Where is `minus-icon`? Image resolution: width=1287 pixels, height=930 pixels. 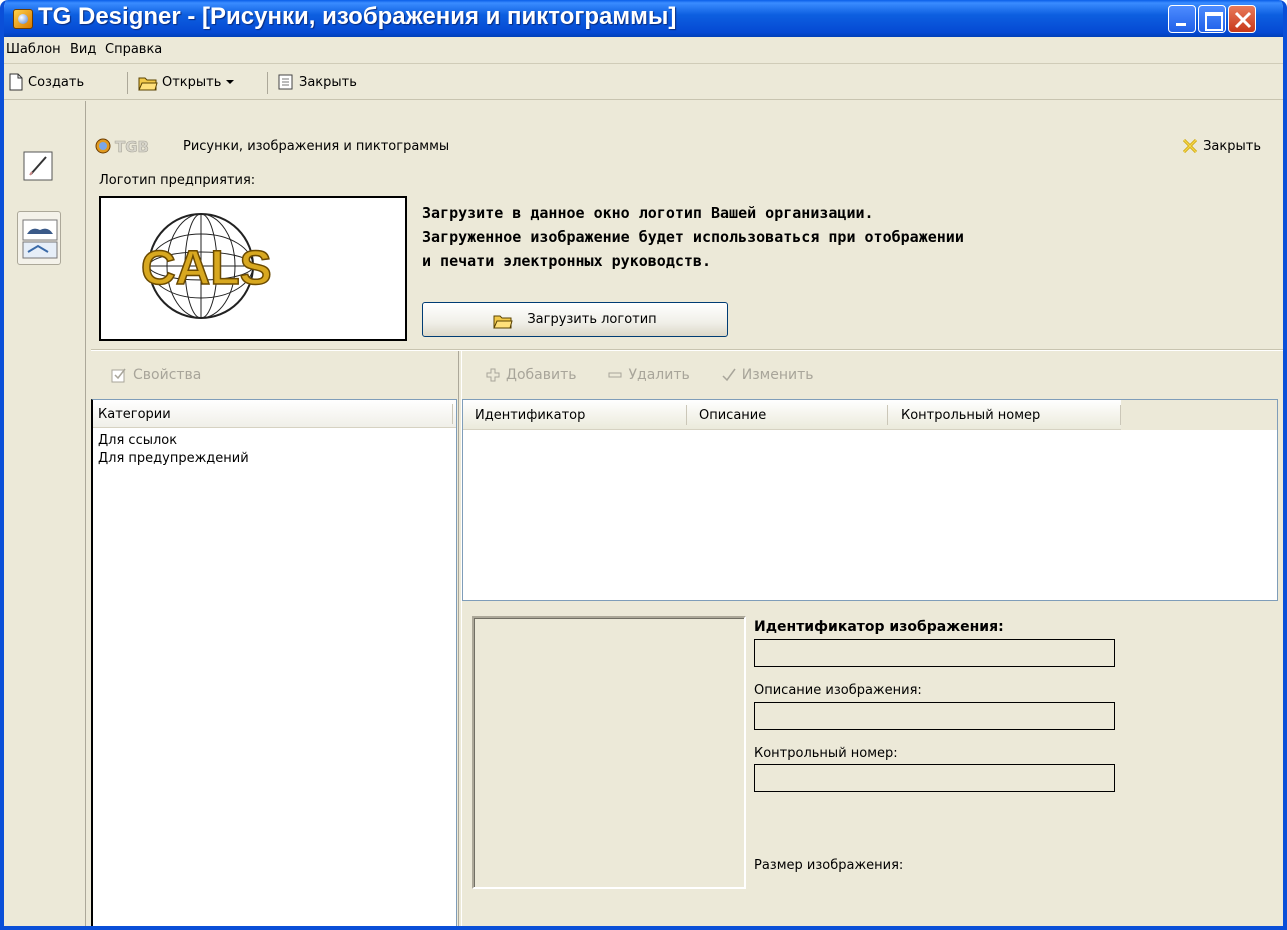
minus-icon is located at coordinates (615, 375).